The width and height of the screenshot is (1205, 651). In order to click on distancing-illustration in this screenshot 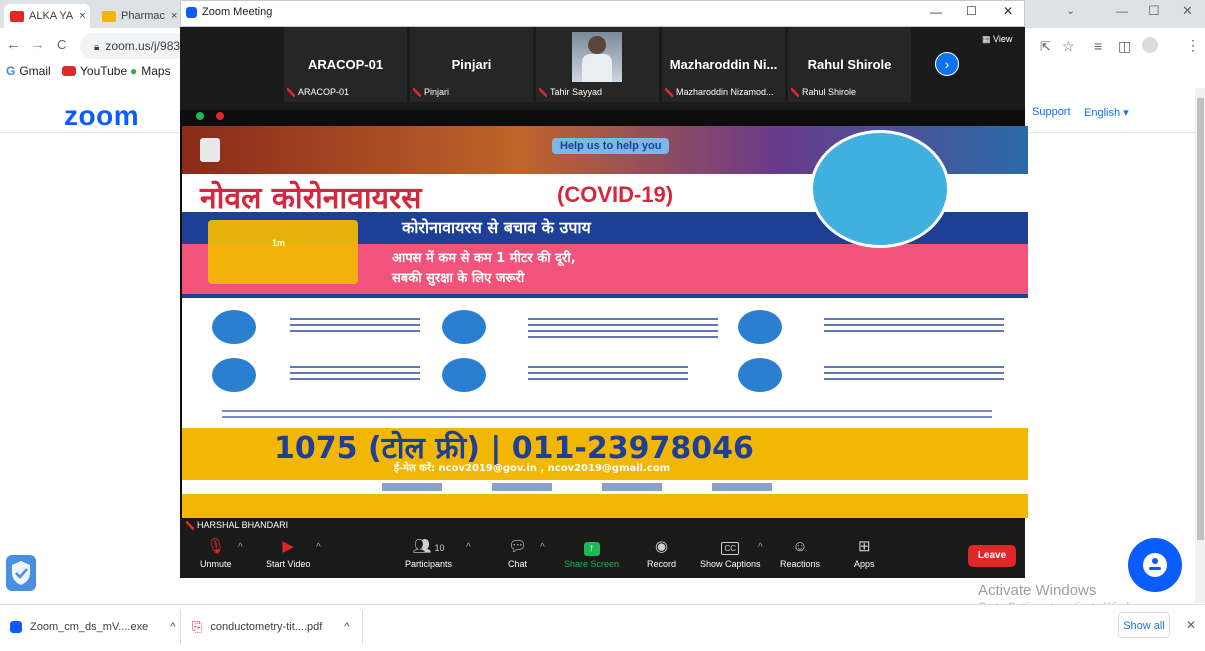, I will do `click(283, 252)`.